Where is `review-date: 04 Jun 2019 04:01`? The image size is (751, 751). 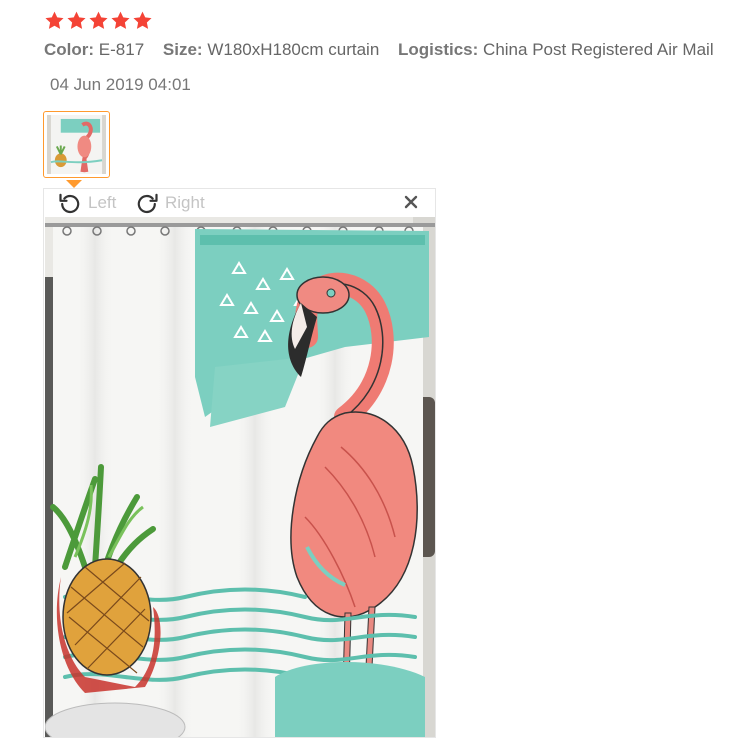 review-date: 04 Jun 2019 04:01 is located at coordinates (120, 84).